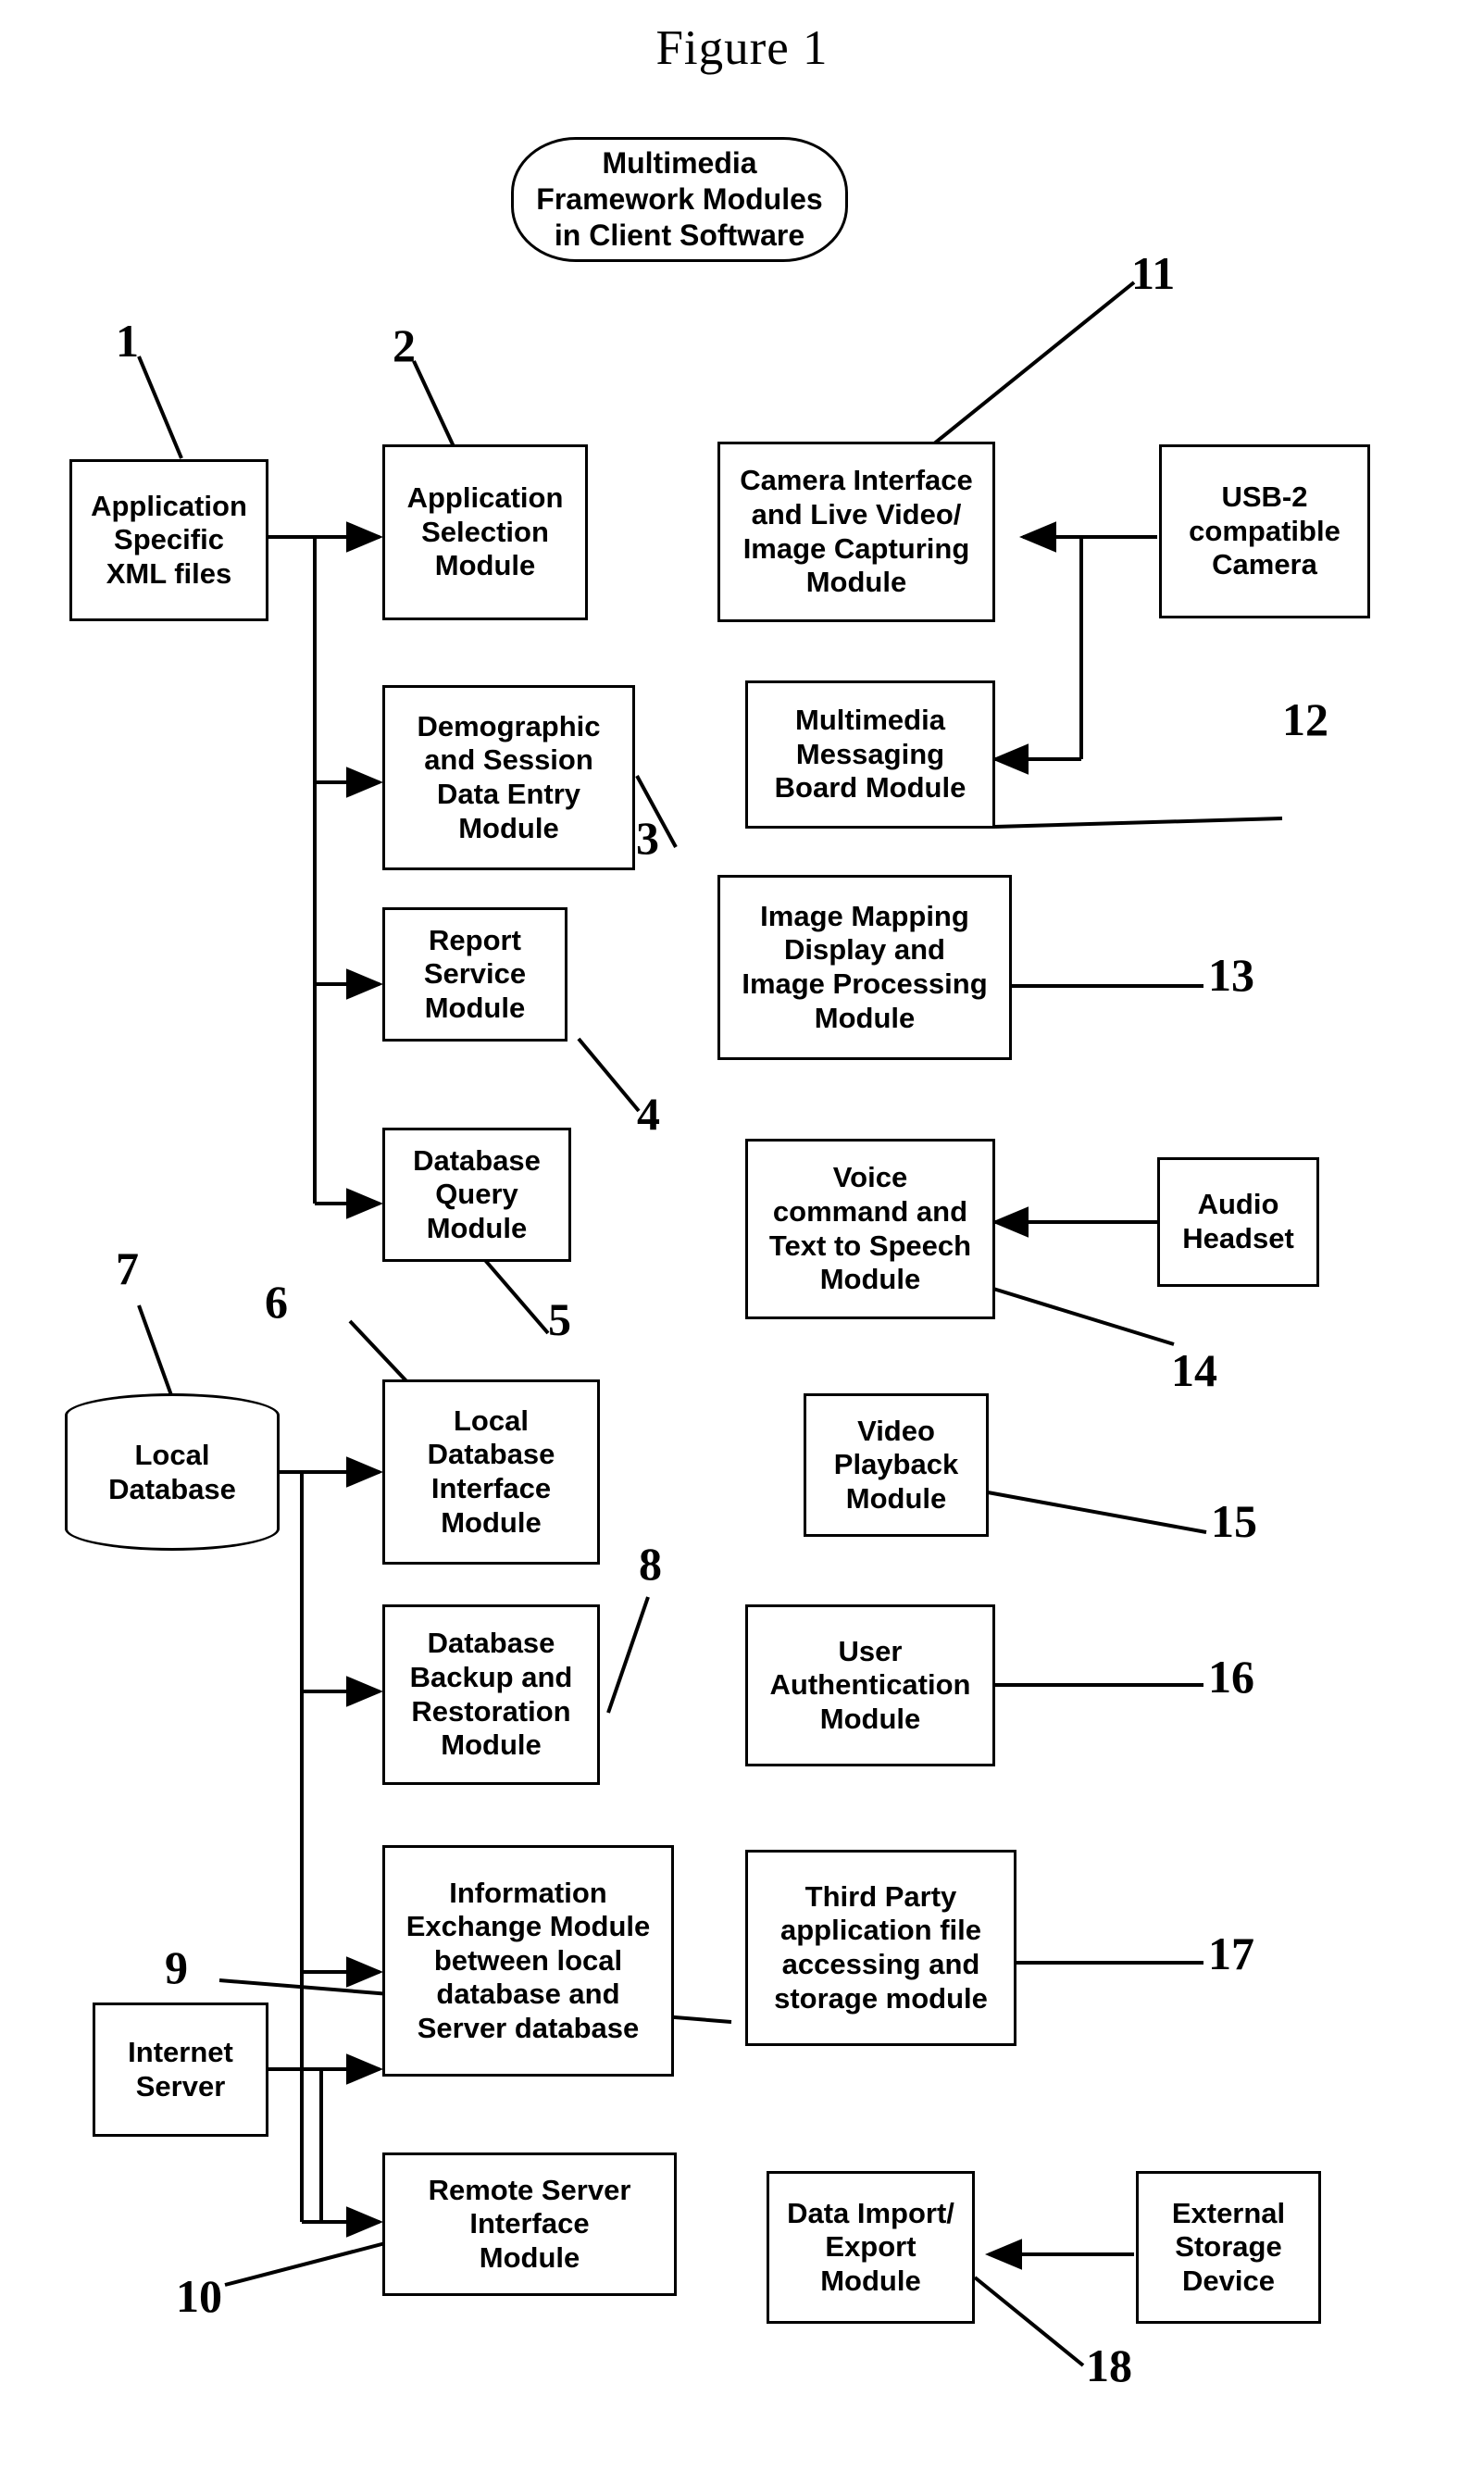 The width and height of the screenshot is (1484, 2483). Describe the element at coordinates (742, 48) in the screenshot. I see `page-title: Figure 1` at that location.